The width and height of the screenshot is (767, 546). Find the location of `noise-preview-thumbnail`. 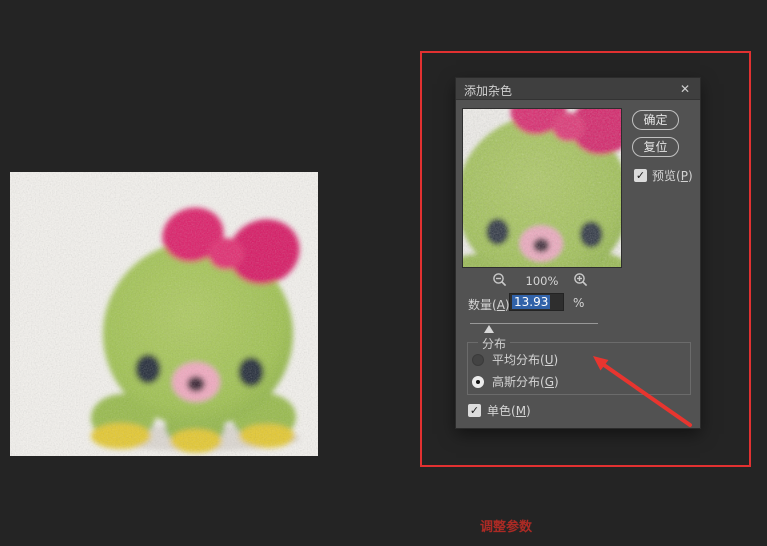

noise-preview-thumbnail is located at coordinates (542, 188).